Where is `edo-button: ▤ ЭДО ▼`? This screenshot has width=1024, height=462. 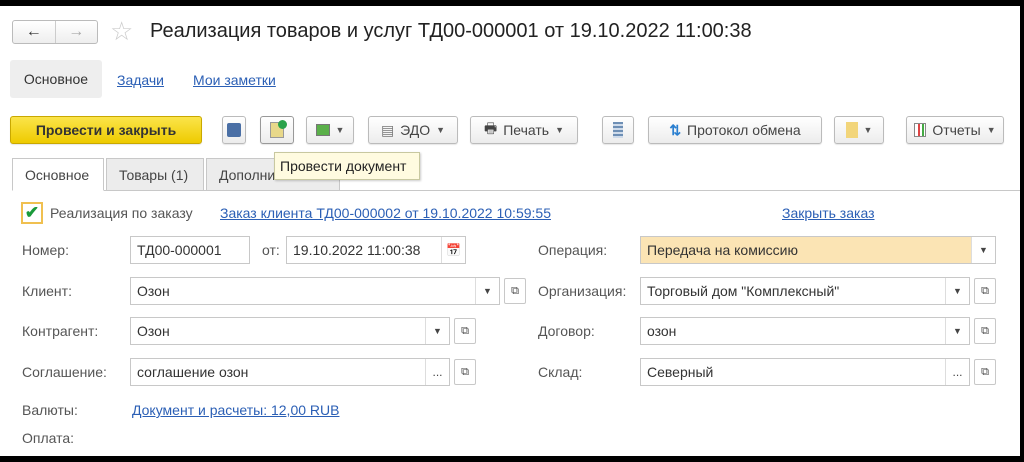 edo-button: ▤ ЭДО ▼ is located at coordinates (413, 130).